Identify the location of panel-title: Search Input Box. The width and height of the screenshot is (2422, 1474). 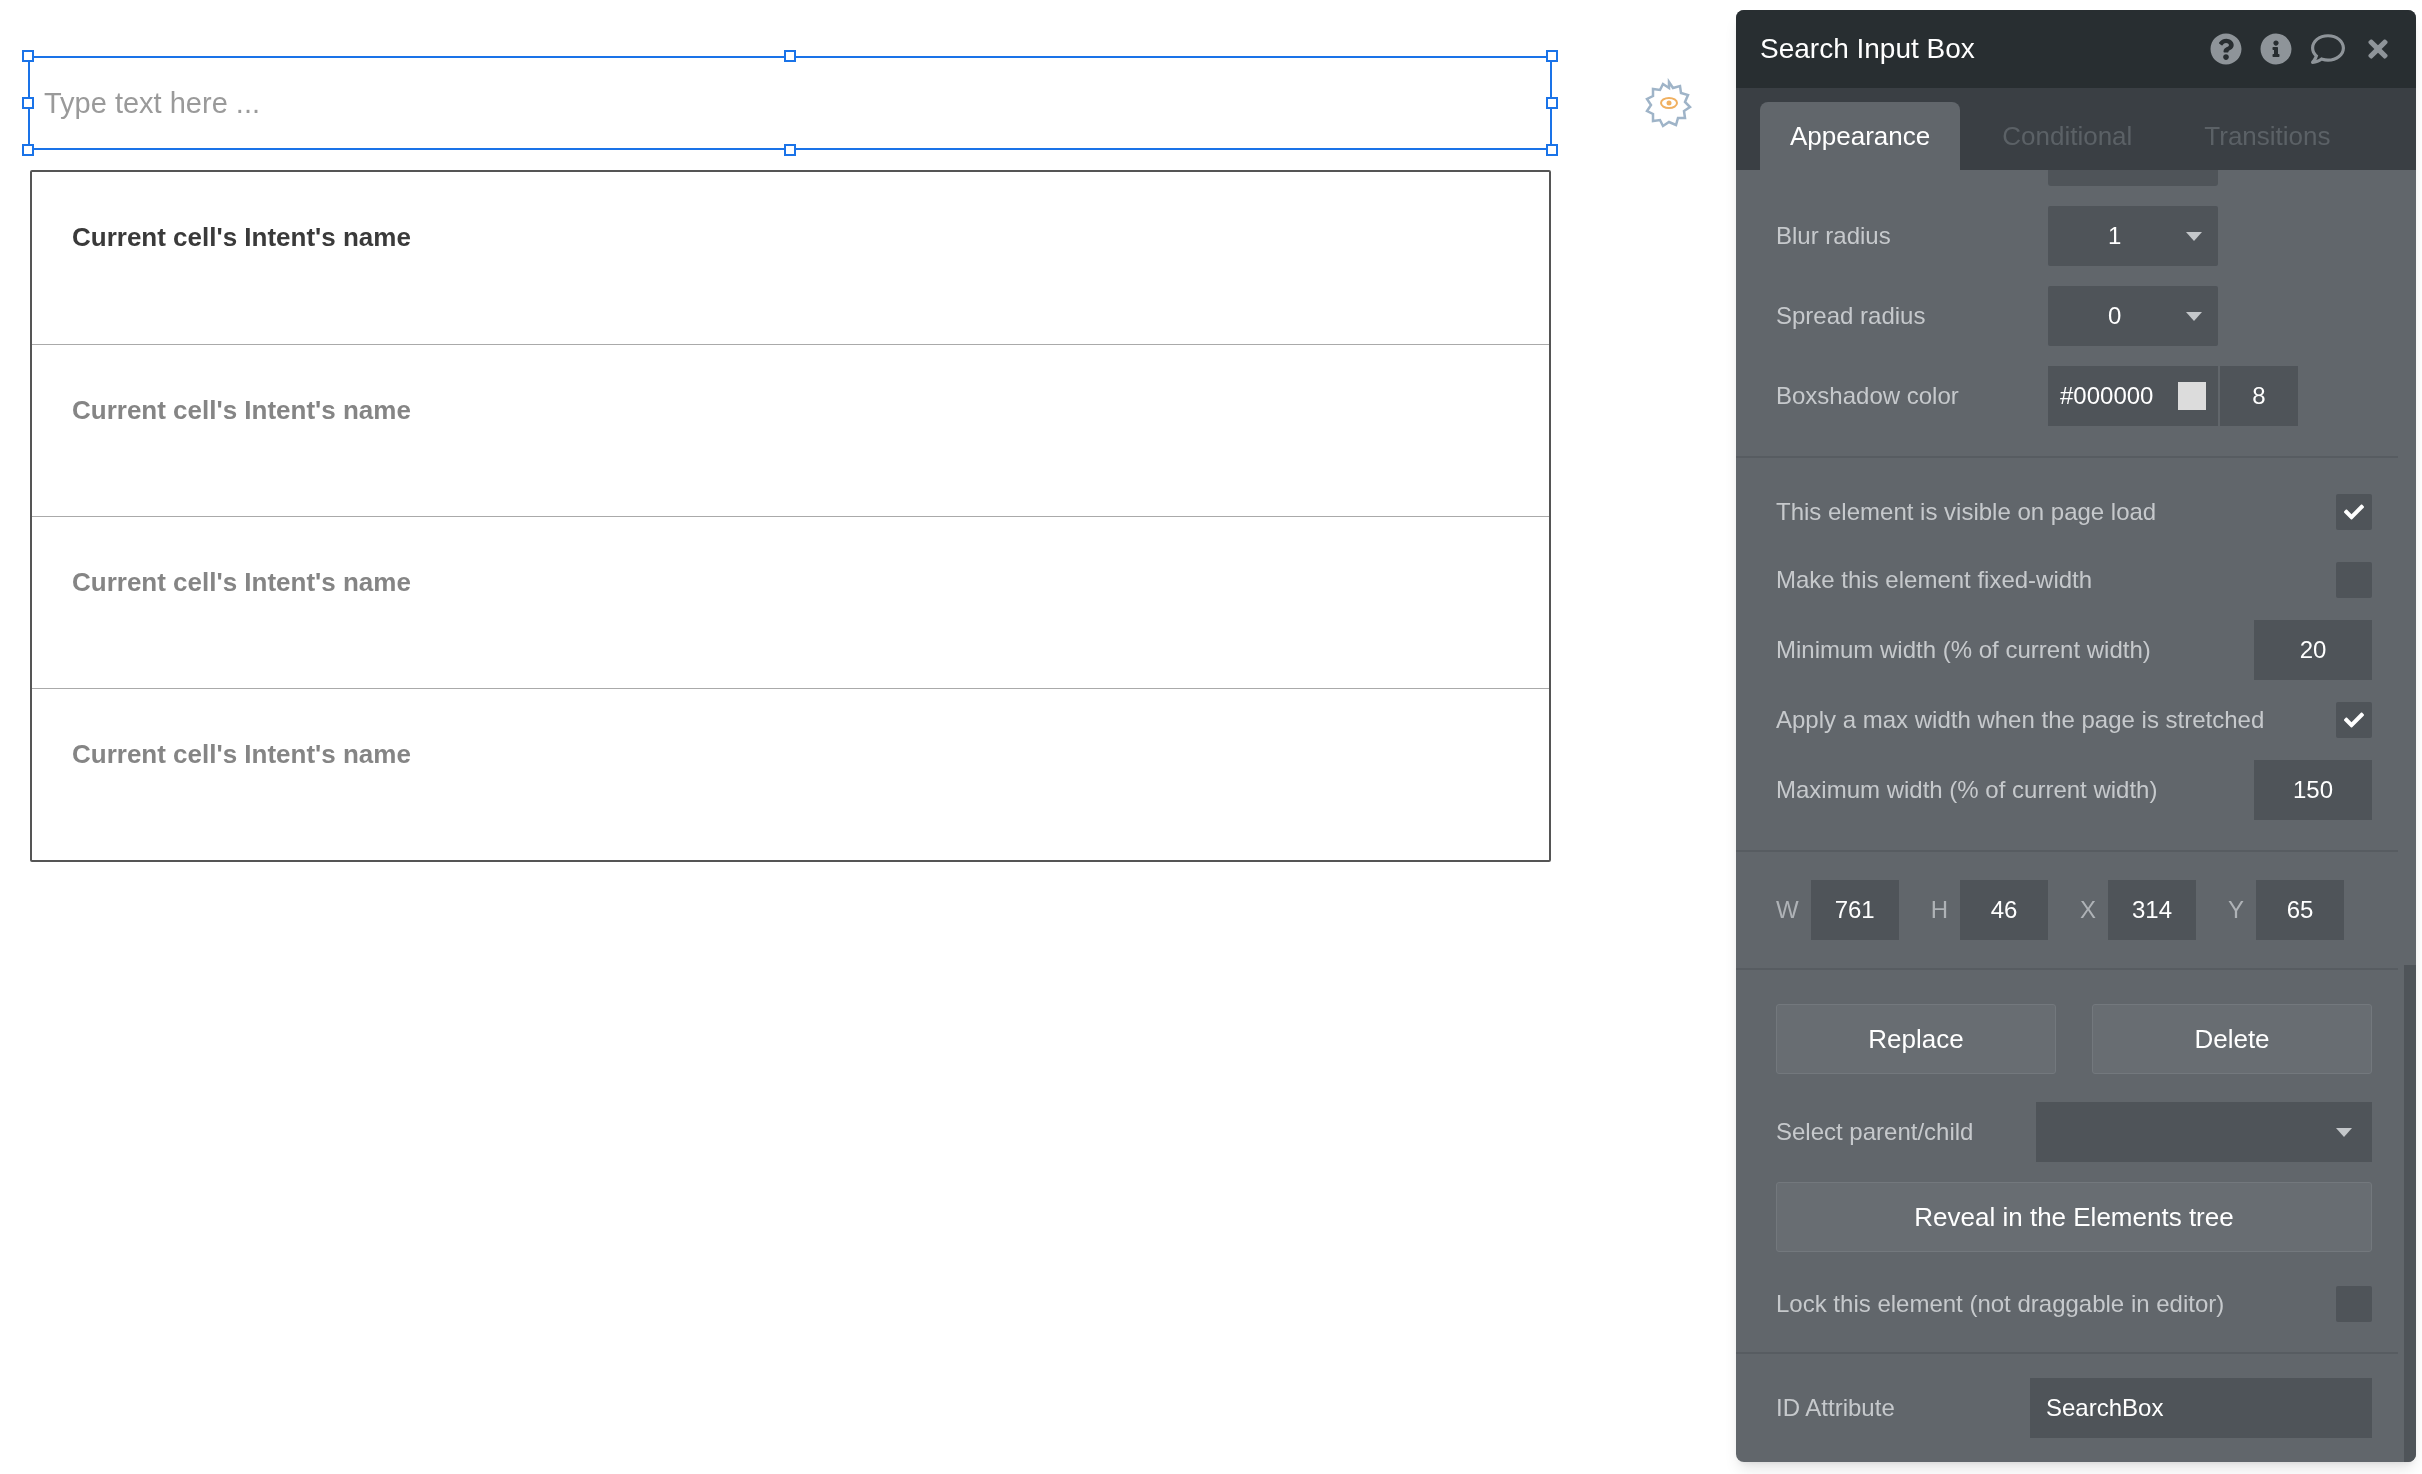
(1868, 49).